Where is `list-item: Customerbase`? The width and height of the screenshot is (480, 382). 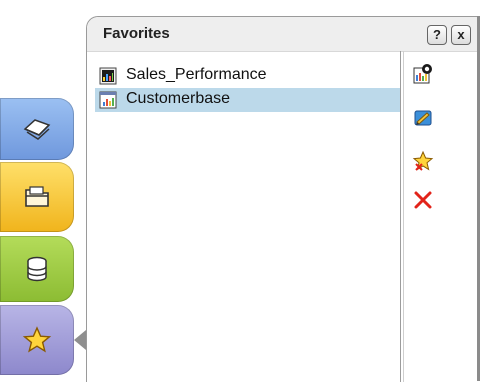
list-item: Customerbase is located at coordinates (247, 100).